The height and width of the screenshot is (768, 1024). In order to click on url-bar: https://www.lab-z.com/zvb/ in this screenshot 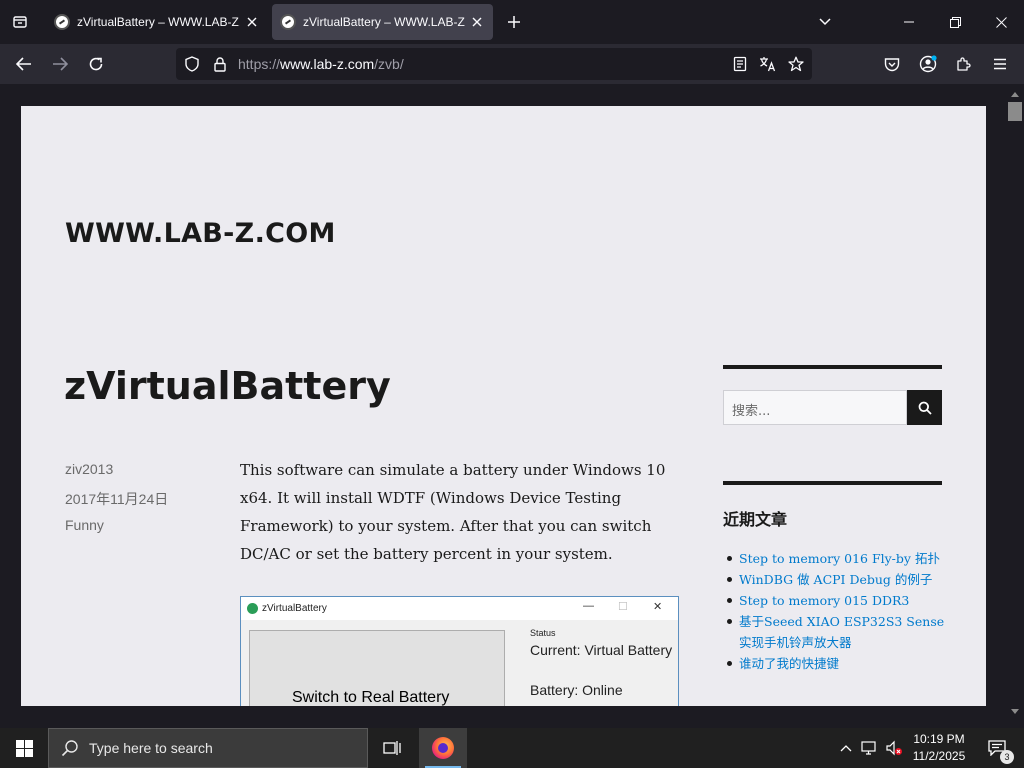, I will do `click(494, 64)`.